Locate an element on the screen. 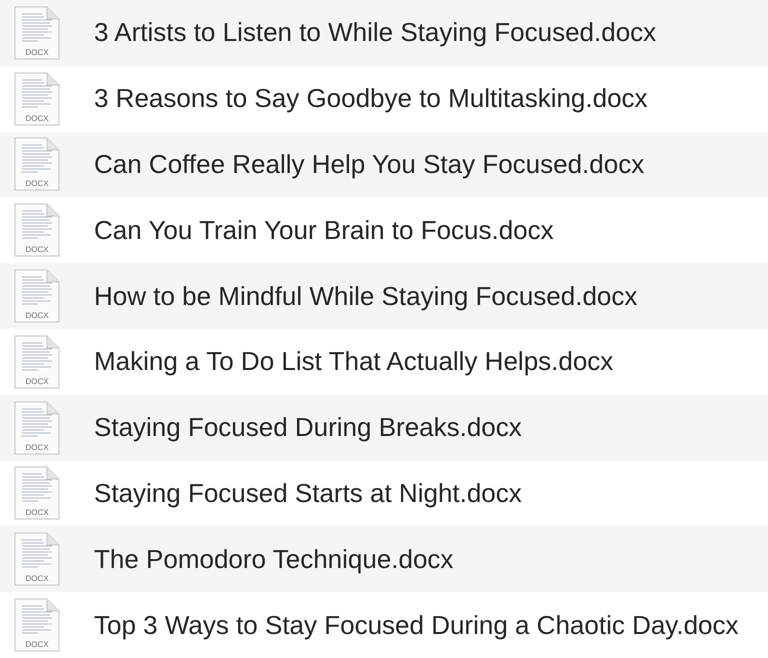 The image size is (768, 658). file-name: 3 Reasons to Say Goodbye to Multitasking.docx is located at coordinates (371, 98).